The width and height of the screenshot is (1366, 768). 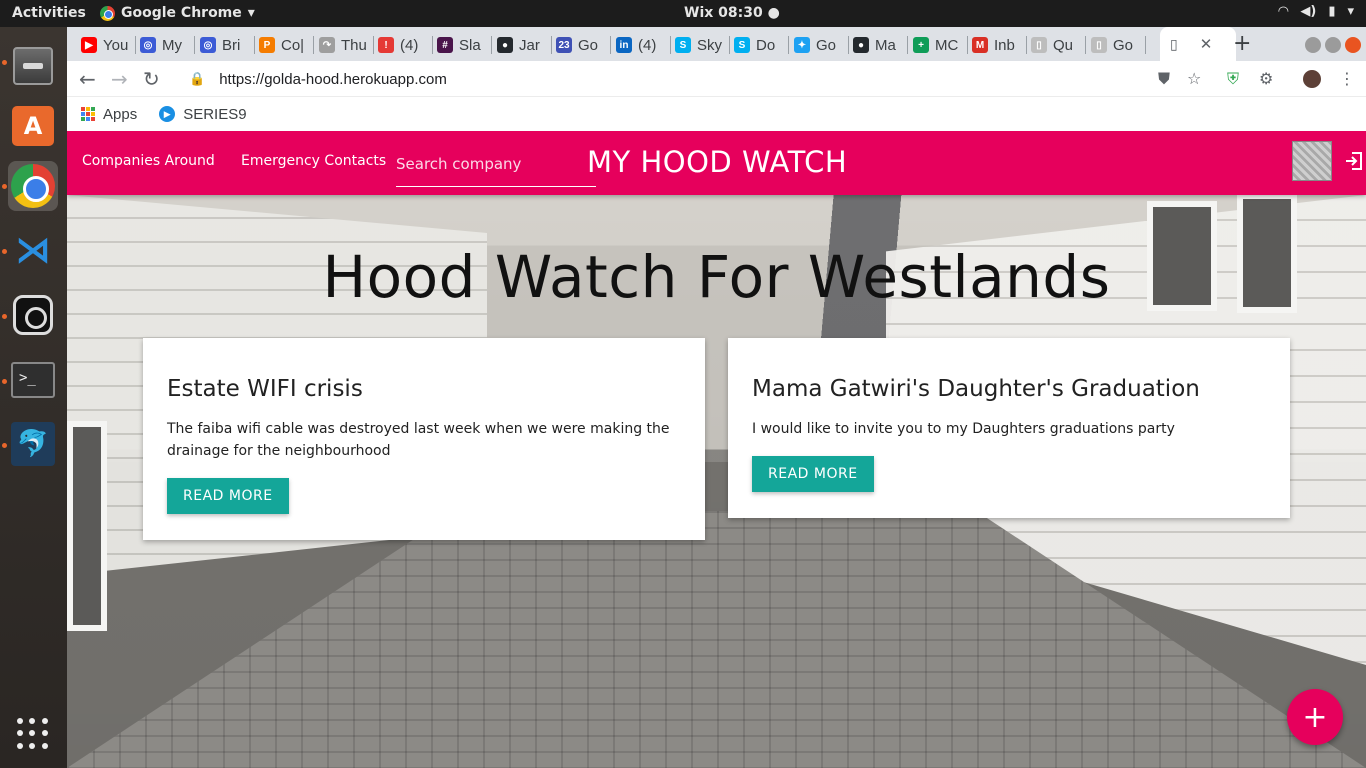 What do you see at coordinates (1242, 43) in the screenshot?
I see `new-tab-button: +` at bounding box center [1242, 43].